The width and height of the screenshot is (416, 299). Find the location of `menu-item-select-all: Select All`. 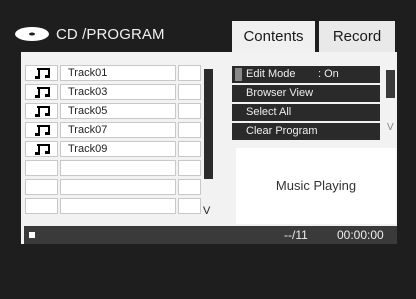

menu-item-select-all: Select All is located at coordinates (306, 112).